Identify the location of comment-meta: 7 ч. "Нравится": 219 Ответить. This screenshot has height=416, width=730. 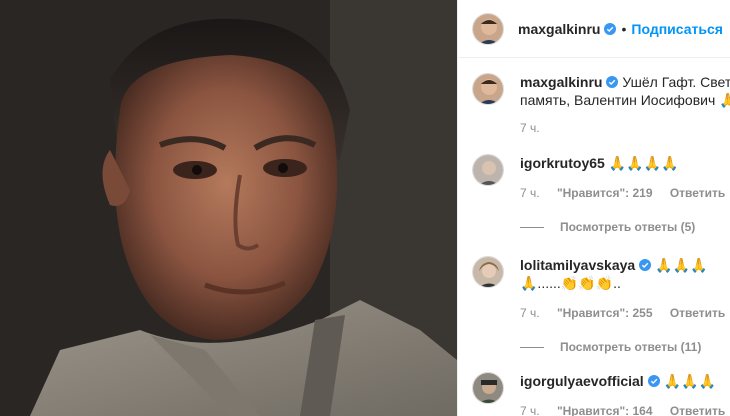
(625, 193).